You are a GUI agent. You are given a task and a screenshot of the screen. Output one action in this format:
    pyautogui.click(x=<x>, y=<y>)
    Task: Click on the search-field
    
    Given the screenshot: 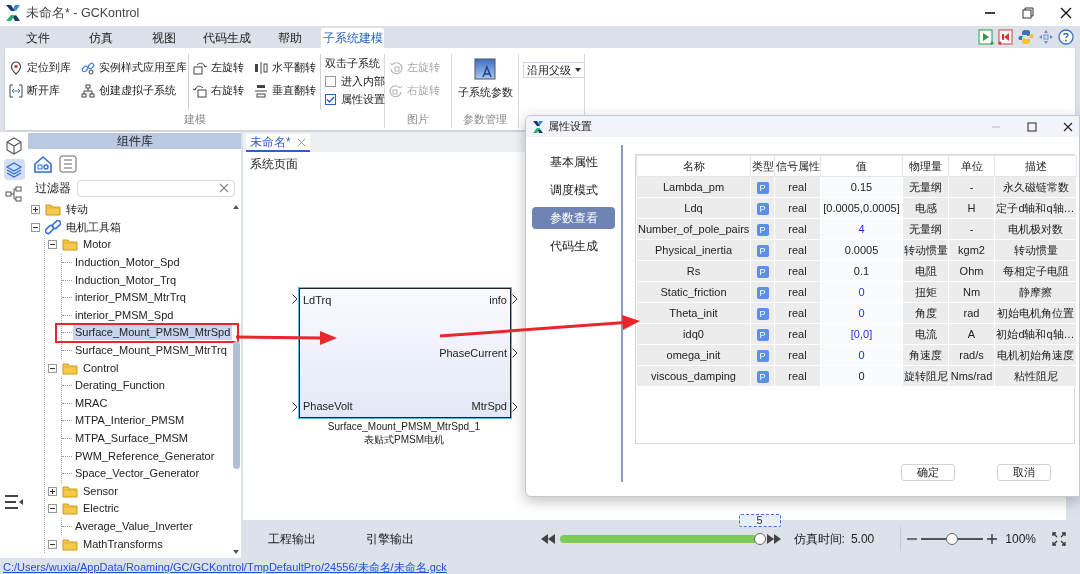 What is the action you would take?
    pyautogui.click(x=156, y=188)
    